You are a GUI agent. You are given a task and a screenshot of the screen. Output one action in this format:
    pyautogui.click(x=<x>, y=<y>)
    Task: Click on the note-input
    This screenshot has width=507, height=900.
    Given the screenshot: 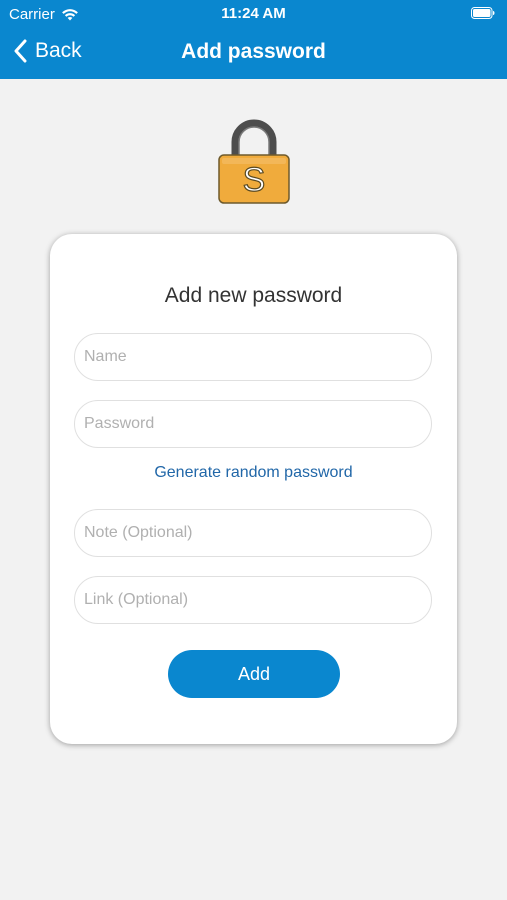 What is the action you would take?
    pyautogui.click(x=253, y=533)
    